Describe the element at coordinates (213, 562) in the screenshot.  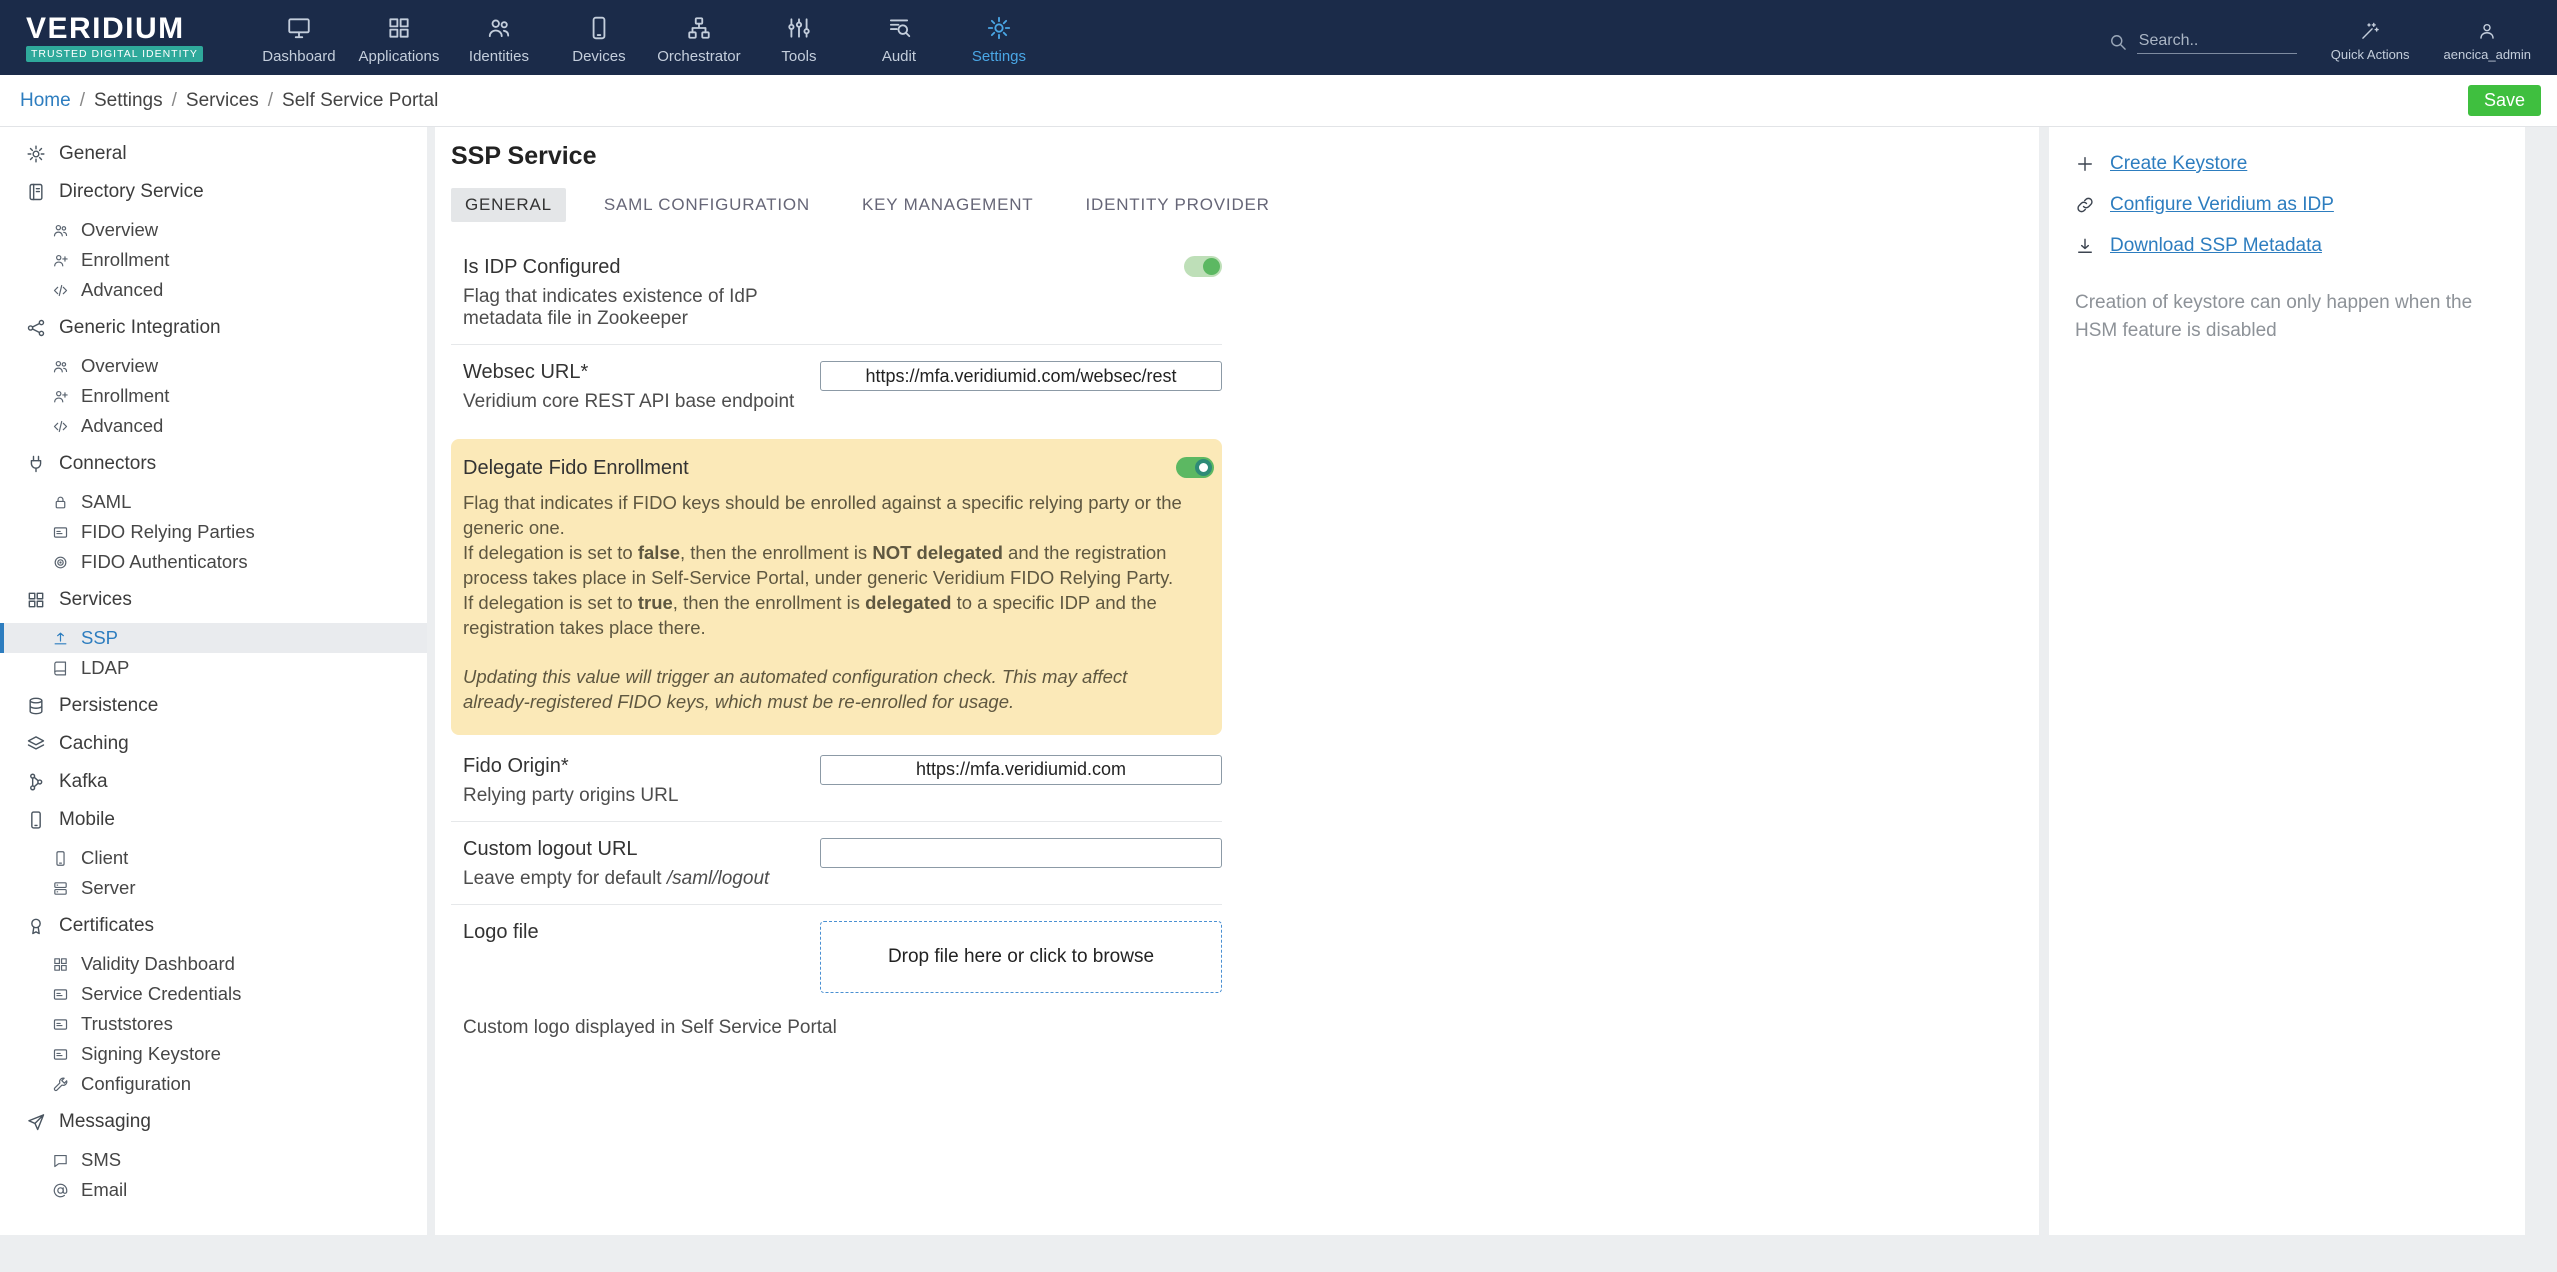
I see `sidebar-item-fido-authenticators: FIDO Authenticators` at that location.